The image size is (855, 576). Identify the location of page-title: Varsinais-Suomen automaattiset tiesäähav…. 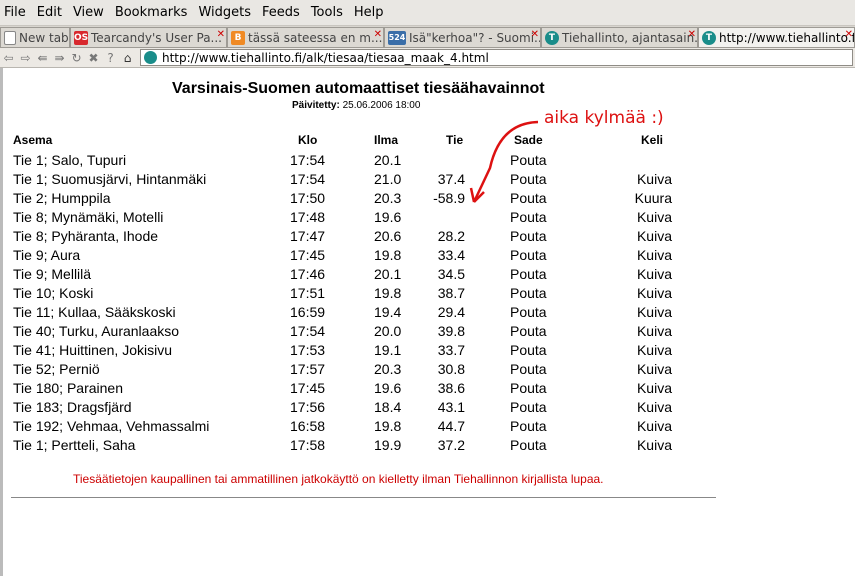
(358, 88).